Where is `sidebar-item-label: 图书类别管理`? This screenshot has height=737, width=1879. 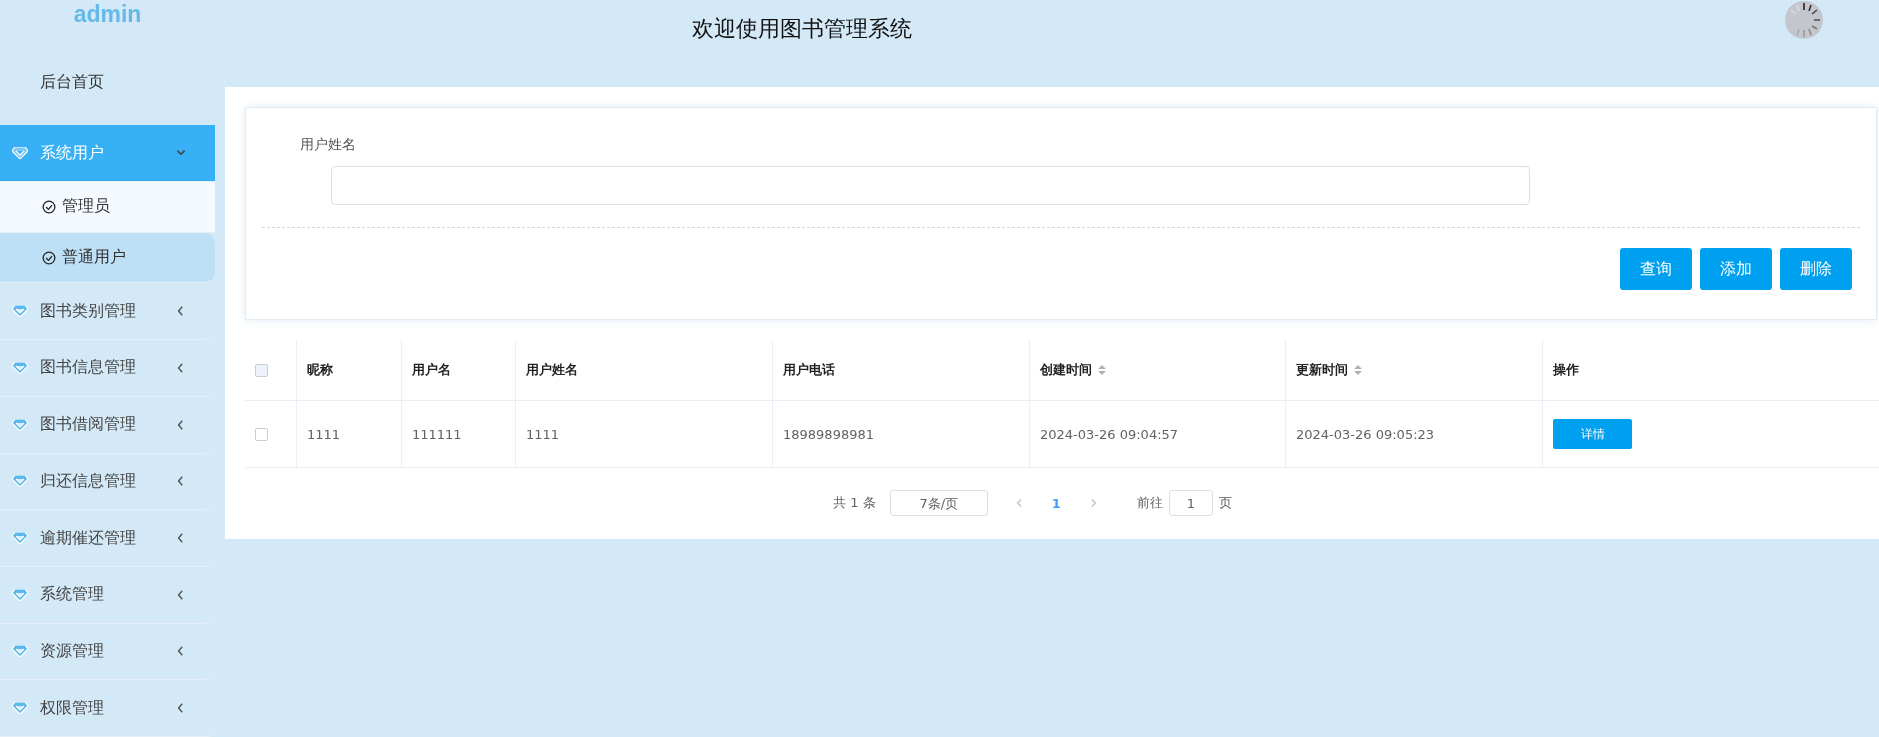 sidebar-item-label: 图书类别管理 is located at coordinates (88, 311).